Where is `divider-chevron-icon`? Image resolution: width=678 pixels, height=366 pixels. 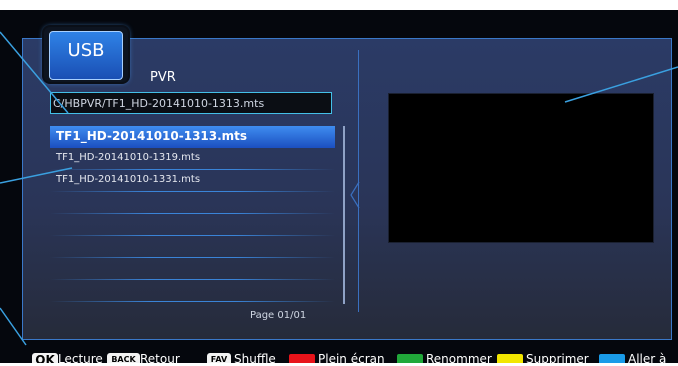 divider-chevron-icon is located at coordinates (355, 195).